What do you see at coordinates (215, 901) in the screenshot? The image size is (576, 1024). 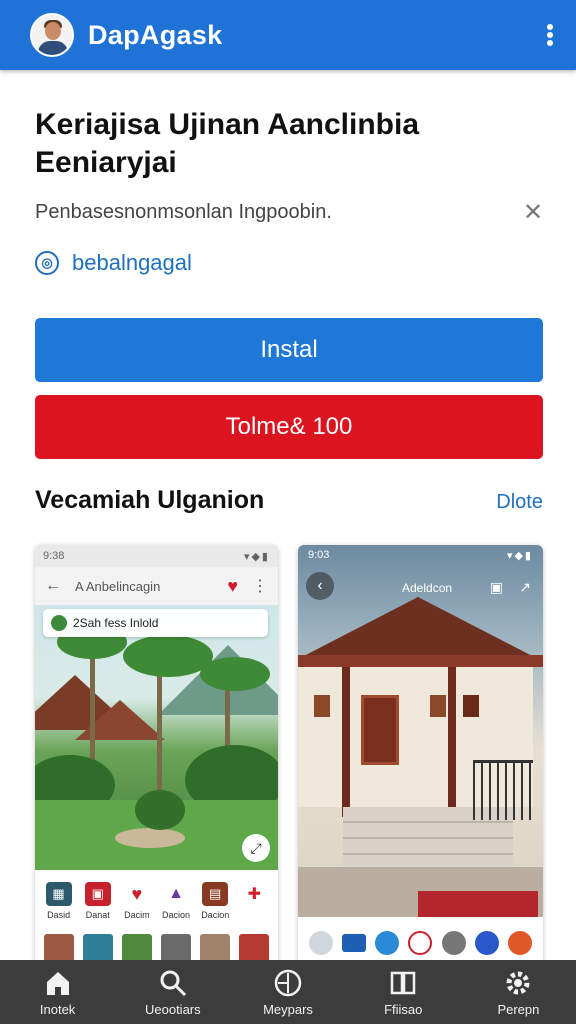 I see `category-tile: ▤ Dacion` at bounding box center [215, 901].